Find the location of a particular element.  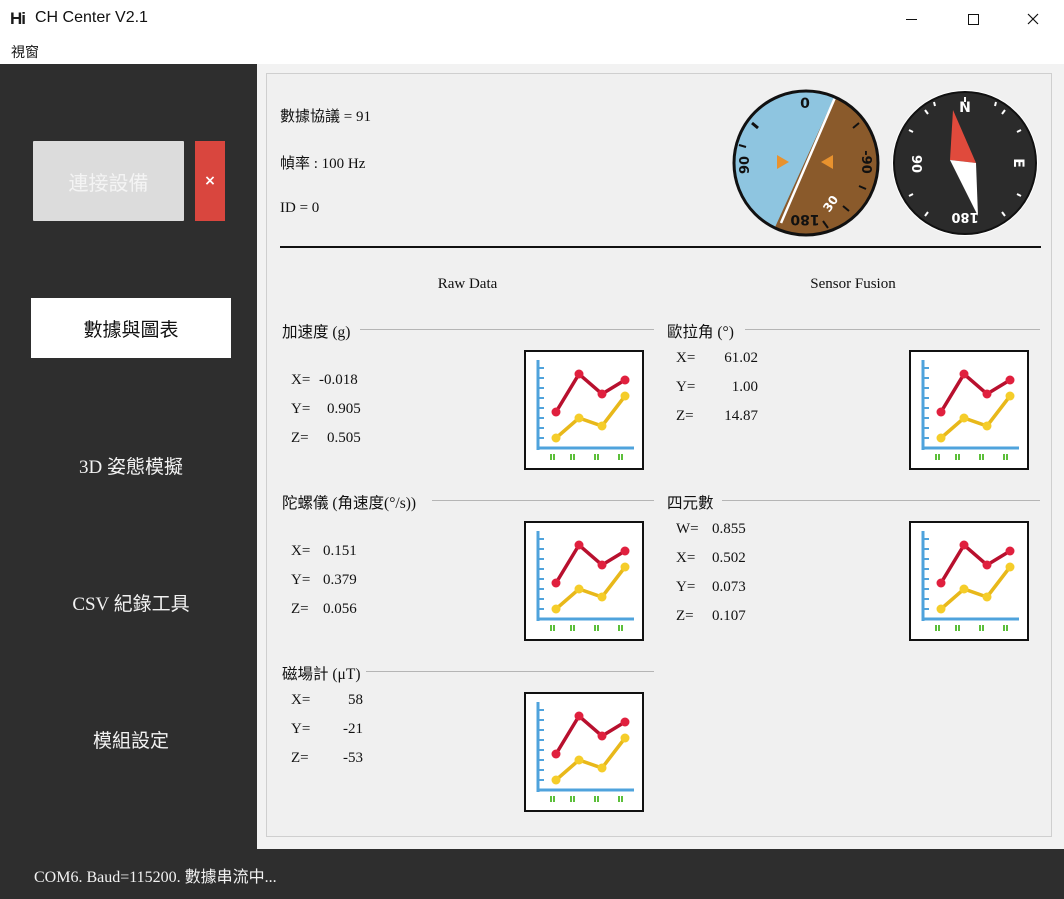

attitude-left-mark: 90 is located at coordinates (745, 165).